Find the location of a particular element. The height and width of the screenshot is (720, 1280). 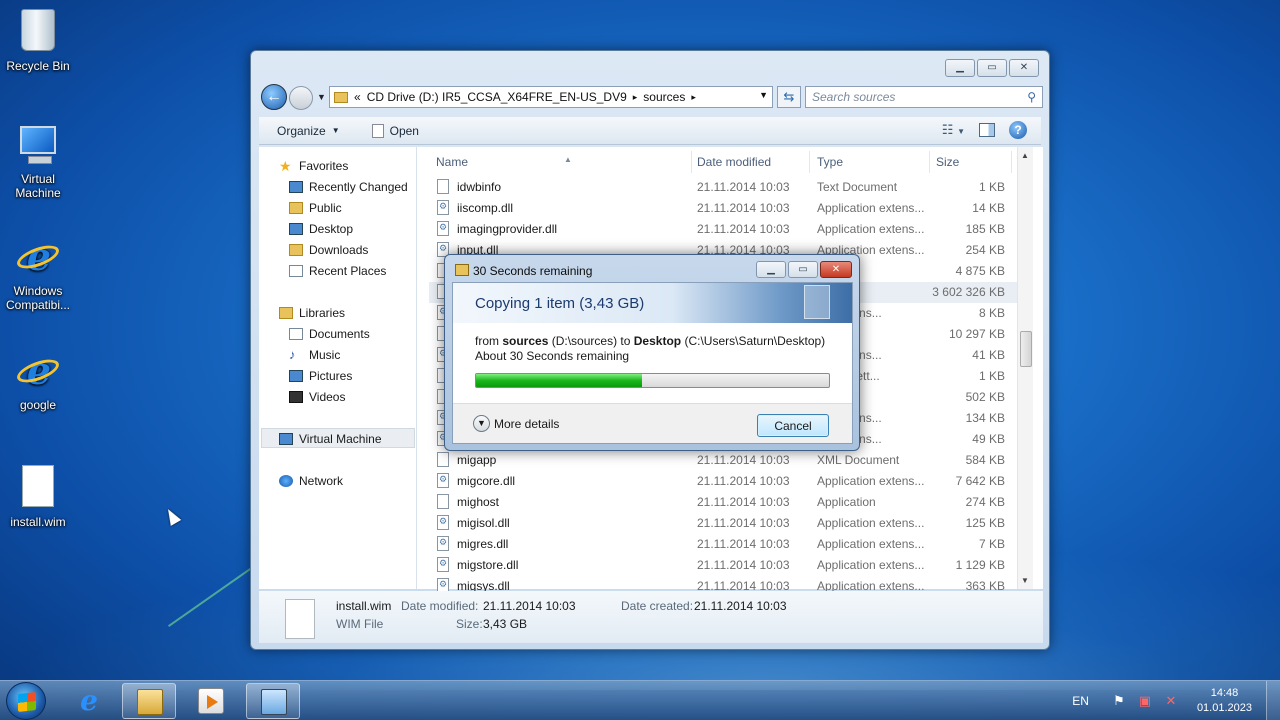

column-header-date: Date modified is located at coordinates (734, 162).